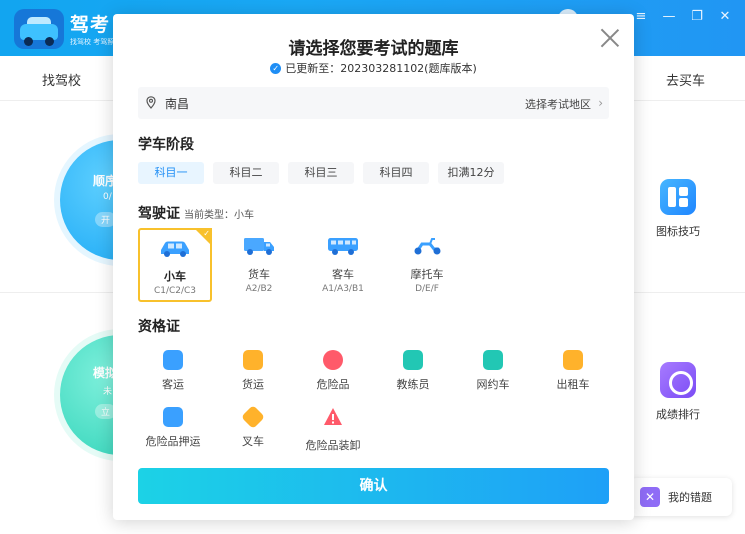 Image resolution: width=745 pixels, height=534 pixels. What do you see at coordinates (373, 486) in the screenshot?
I see `confirm-button: 确认` at bounding box center [373, 486].